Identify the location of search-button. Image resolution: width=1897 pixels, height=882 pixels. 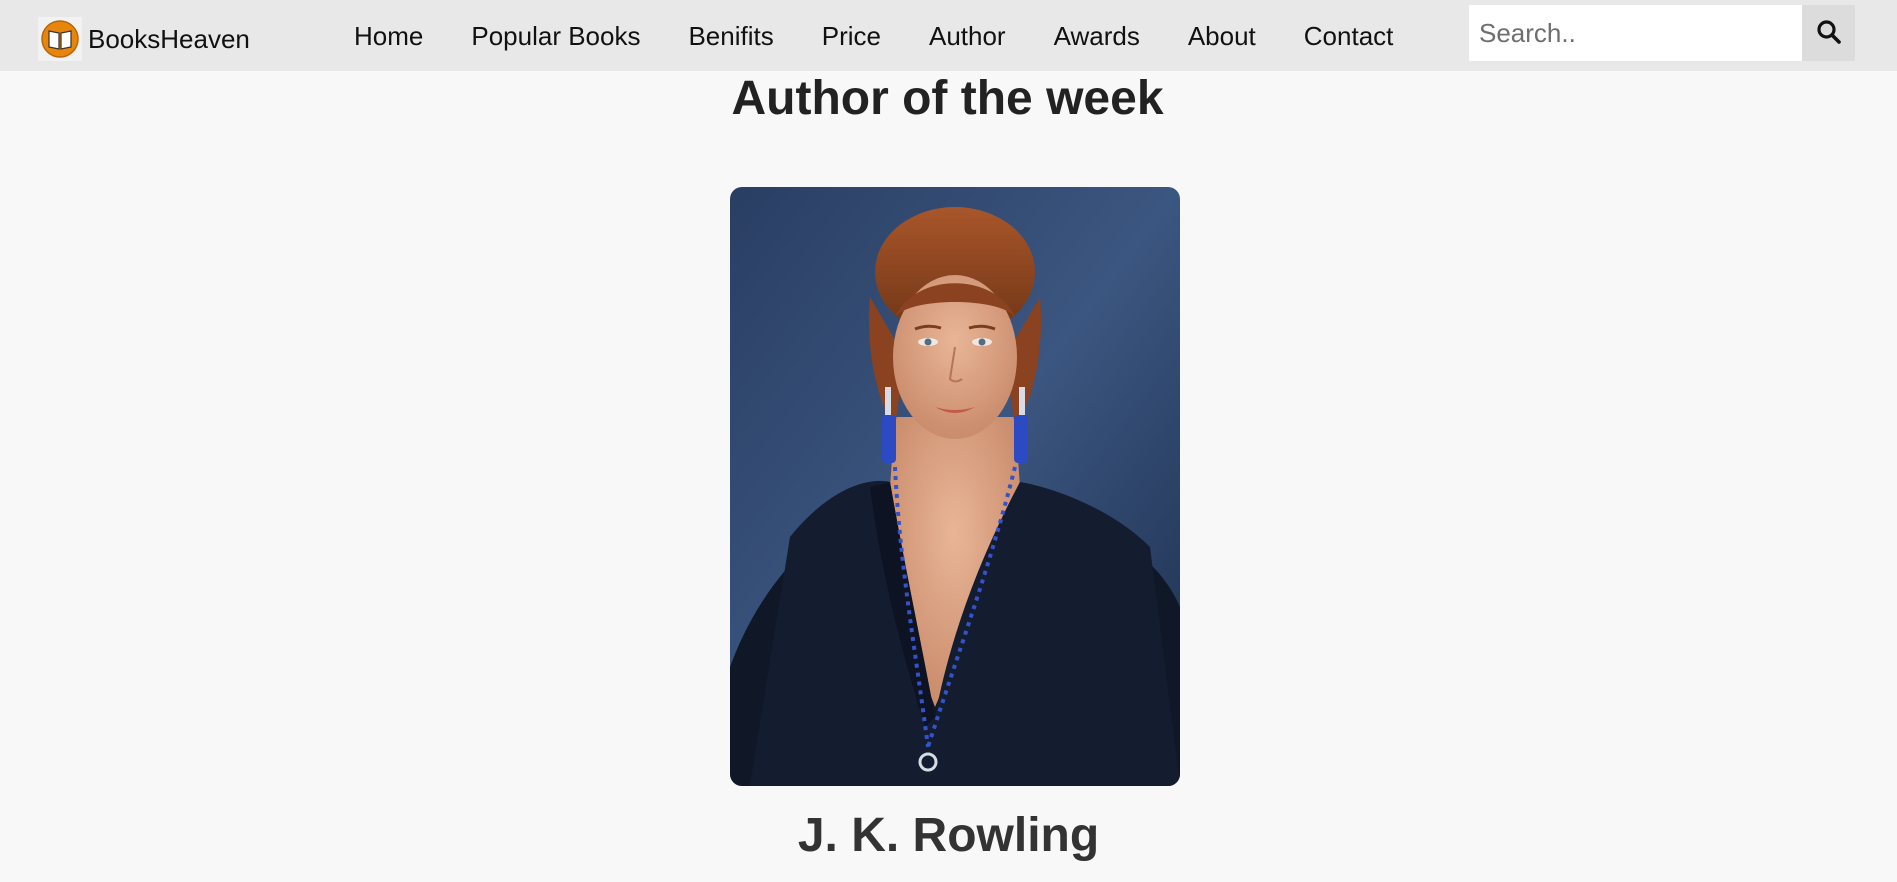
(1828, 33).